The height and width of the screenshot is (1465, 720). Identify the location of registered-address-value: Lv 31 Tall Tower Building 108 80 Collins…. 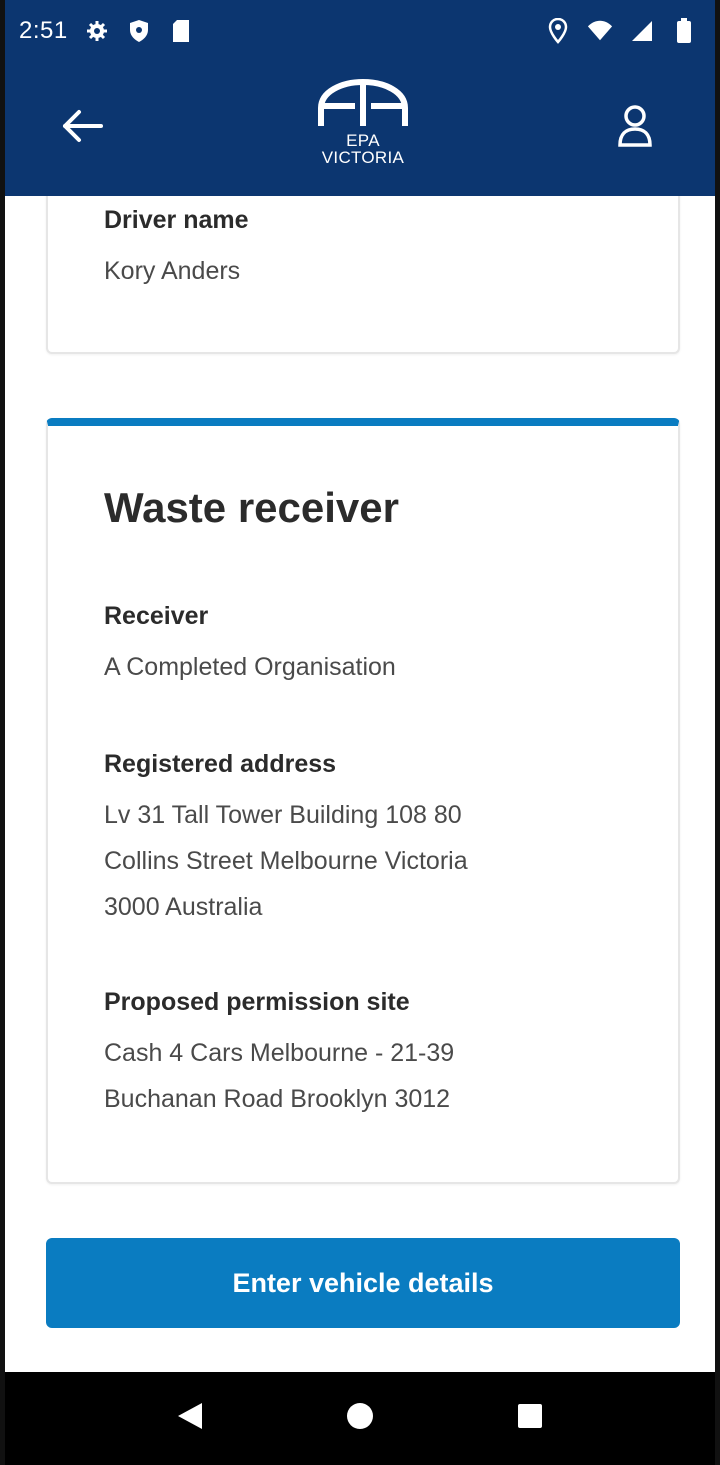
(364, 861).